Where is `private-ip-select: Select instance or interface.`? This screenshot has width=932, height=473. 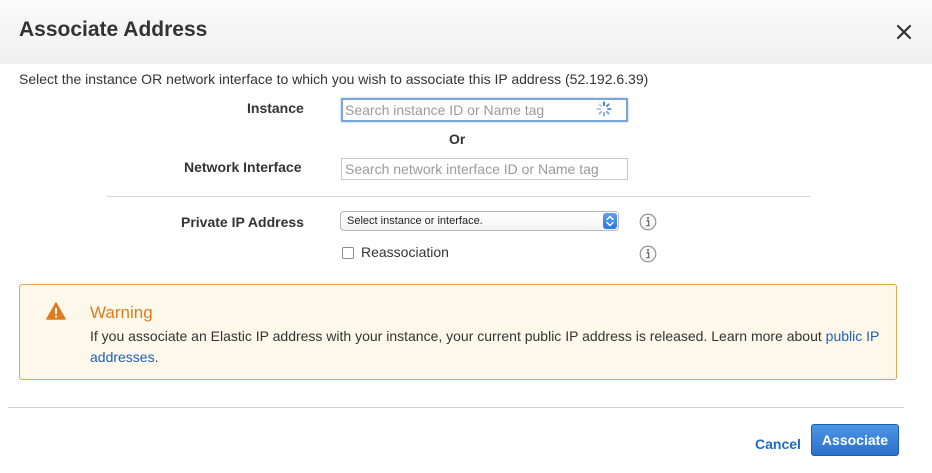 private-ip-select: Select instance or interface. is located at coordinates (479, 221).